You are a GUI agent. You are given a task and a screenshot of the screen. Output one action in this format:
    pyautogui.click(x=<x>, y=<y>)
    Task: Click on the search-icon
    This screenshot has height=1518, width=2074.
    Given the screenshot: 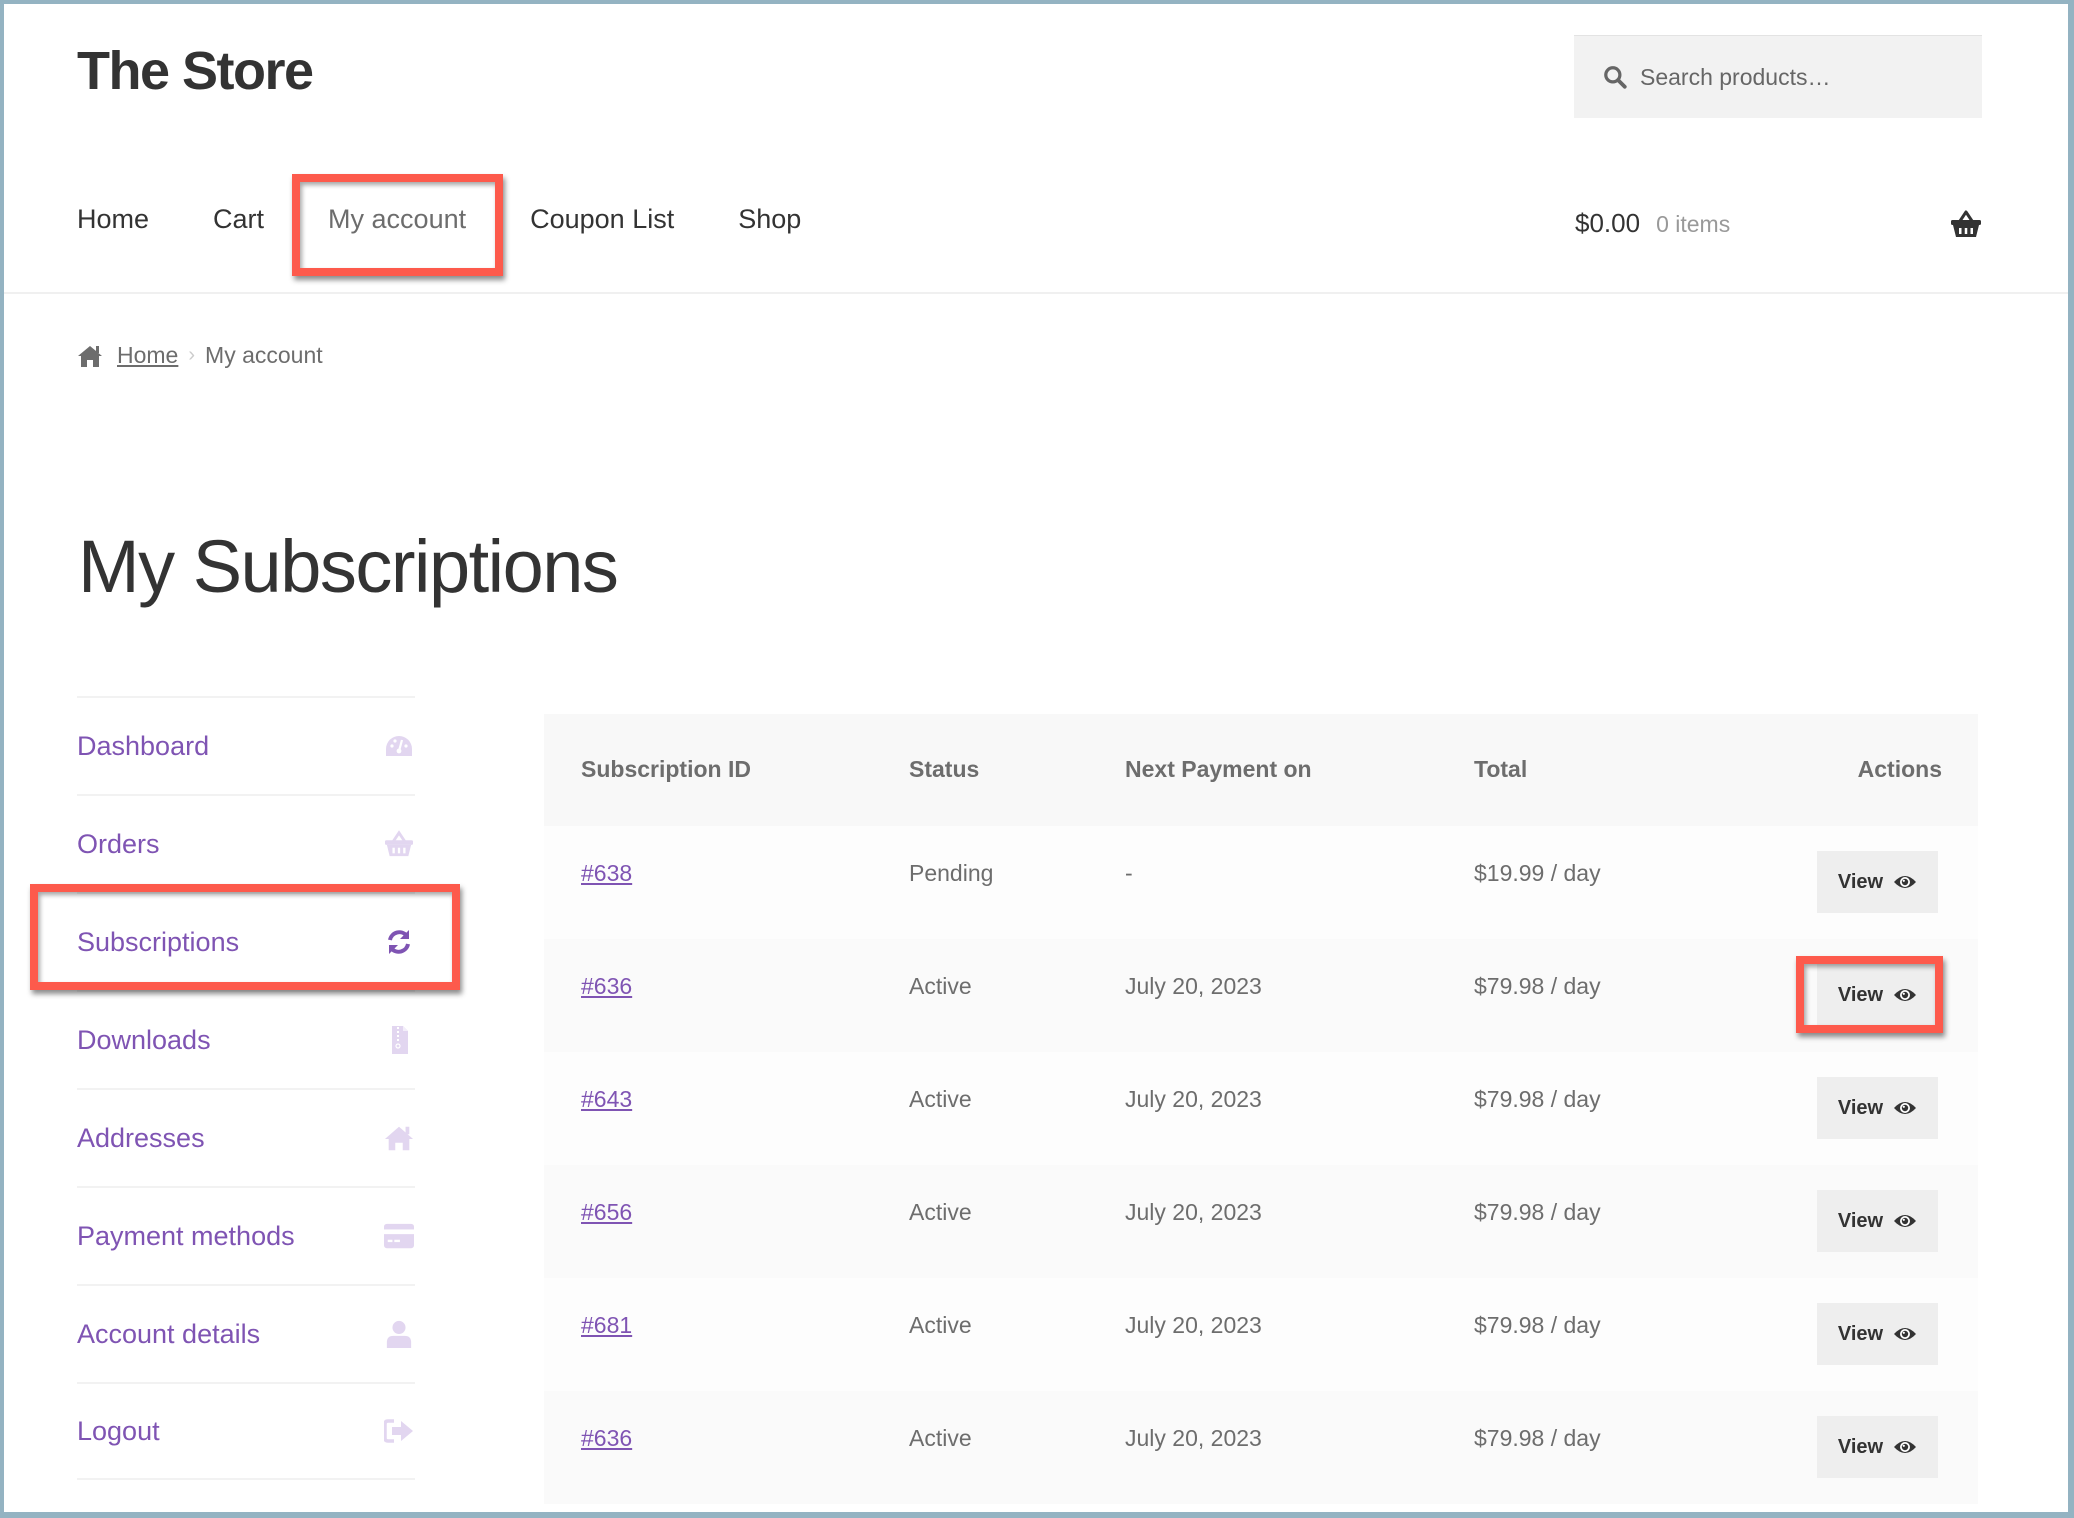 What is the action you would take?
    pyautogui.click(x=1615, y=77)
    